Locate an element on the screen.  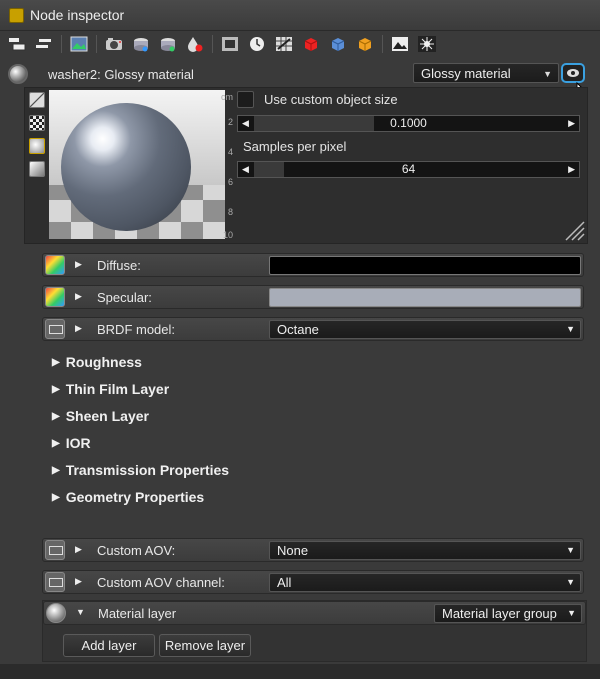
node-inspector-icon is located at coordinates (16, 15).